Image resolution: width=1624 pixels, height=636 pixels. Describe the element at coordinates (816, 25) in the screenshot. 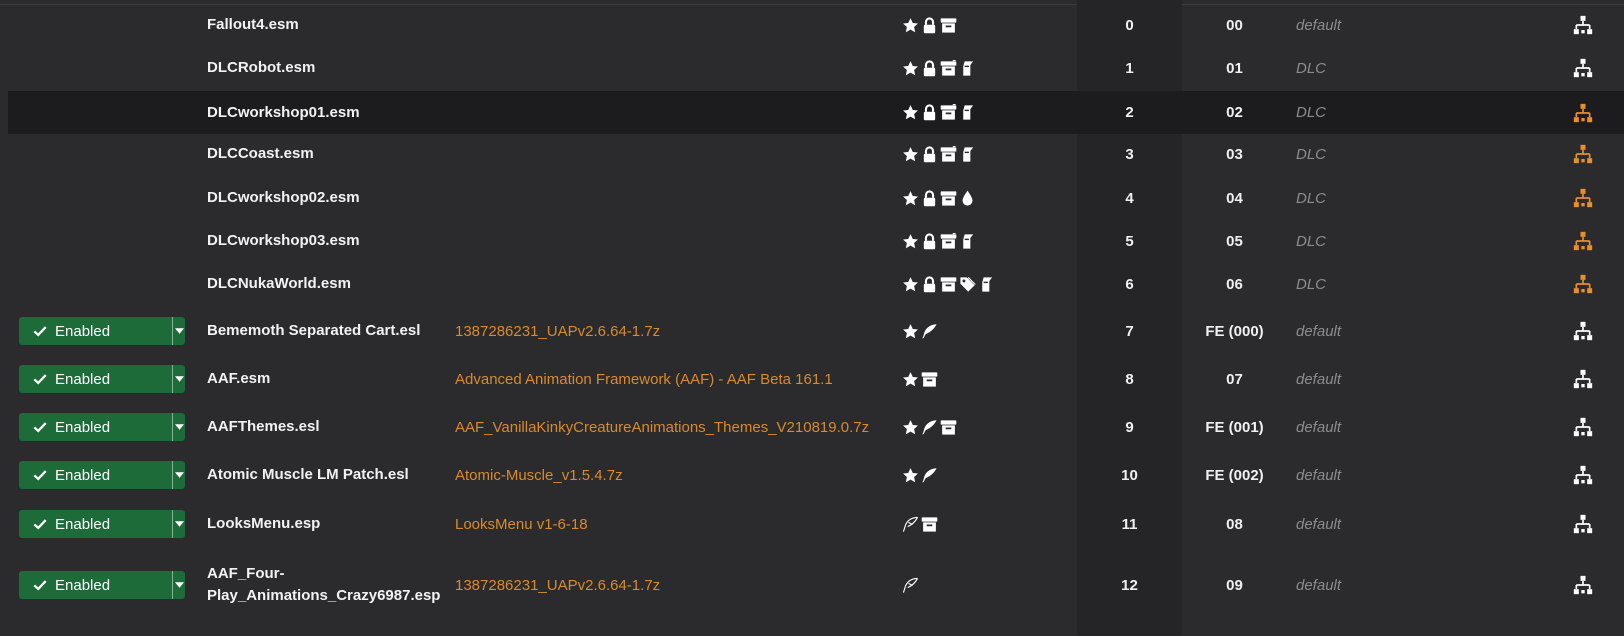

I see `plugin-row: Fallout4.esm 0 00 default` at that location.